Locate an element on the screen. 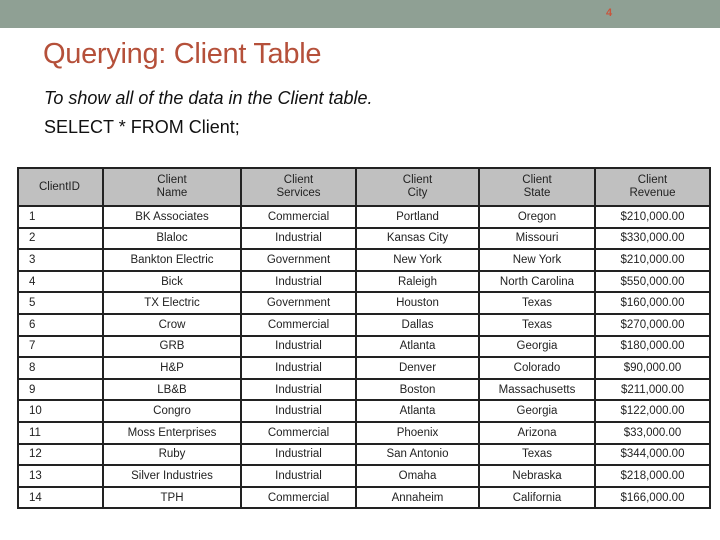 This screenshot has width=720, height=540. cell-client-name: Bankton Electric is located at coordinates (172, 260).